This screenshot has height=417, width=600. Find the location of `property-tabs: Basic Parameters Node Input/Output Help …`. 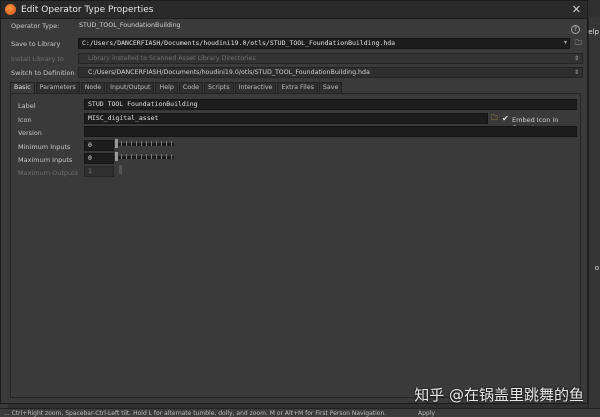

property-tabs: Basic Parameters Node Input/Output Help … is located at coordinates (176, 87).